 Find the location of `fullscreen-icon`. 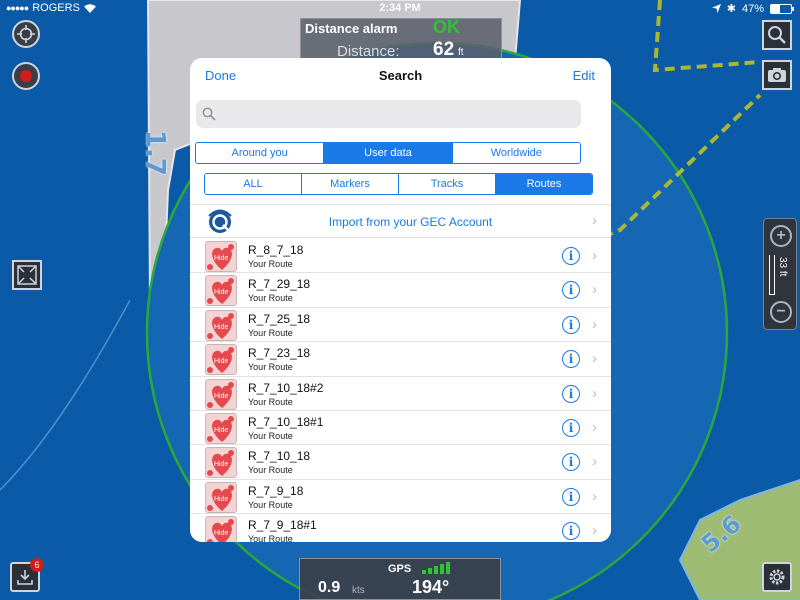

fullscreen-icon is located at coordinates (27, 275).